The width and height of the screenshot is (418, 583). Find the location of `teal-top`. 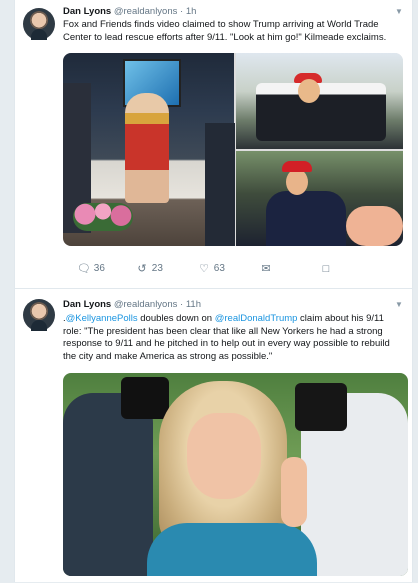

teal-top is located at coordinates (232, 549).